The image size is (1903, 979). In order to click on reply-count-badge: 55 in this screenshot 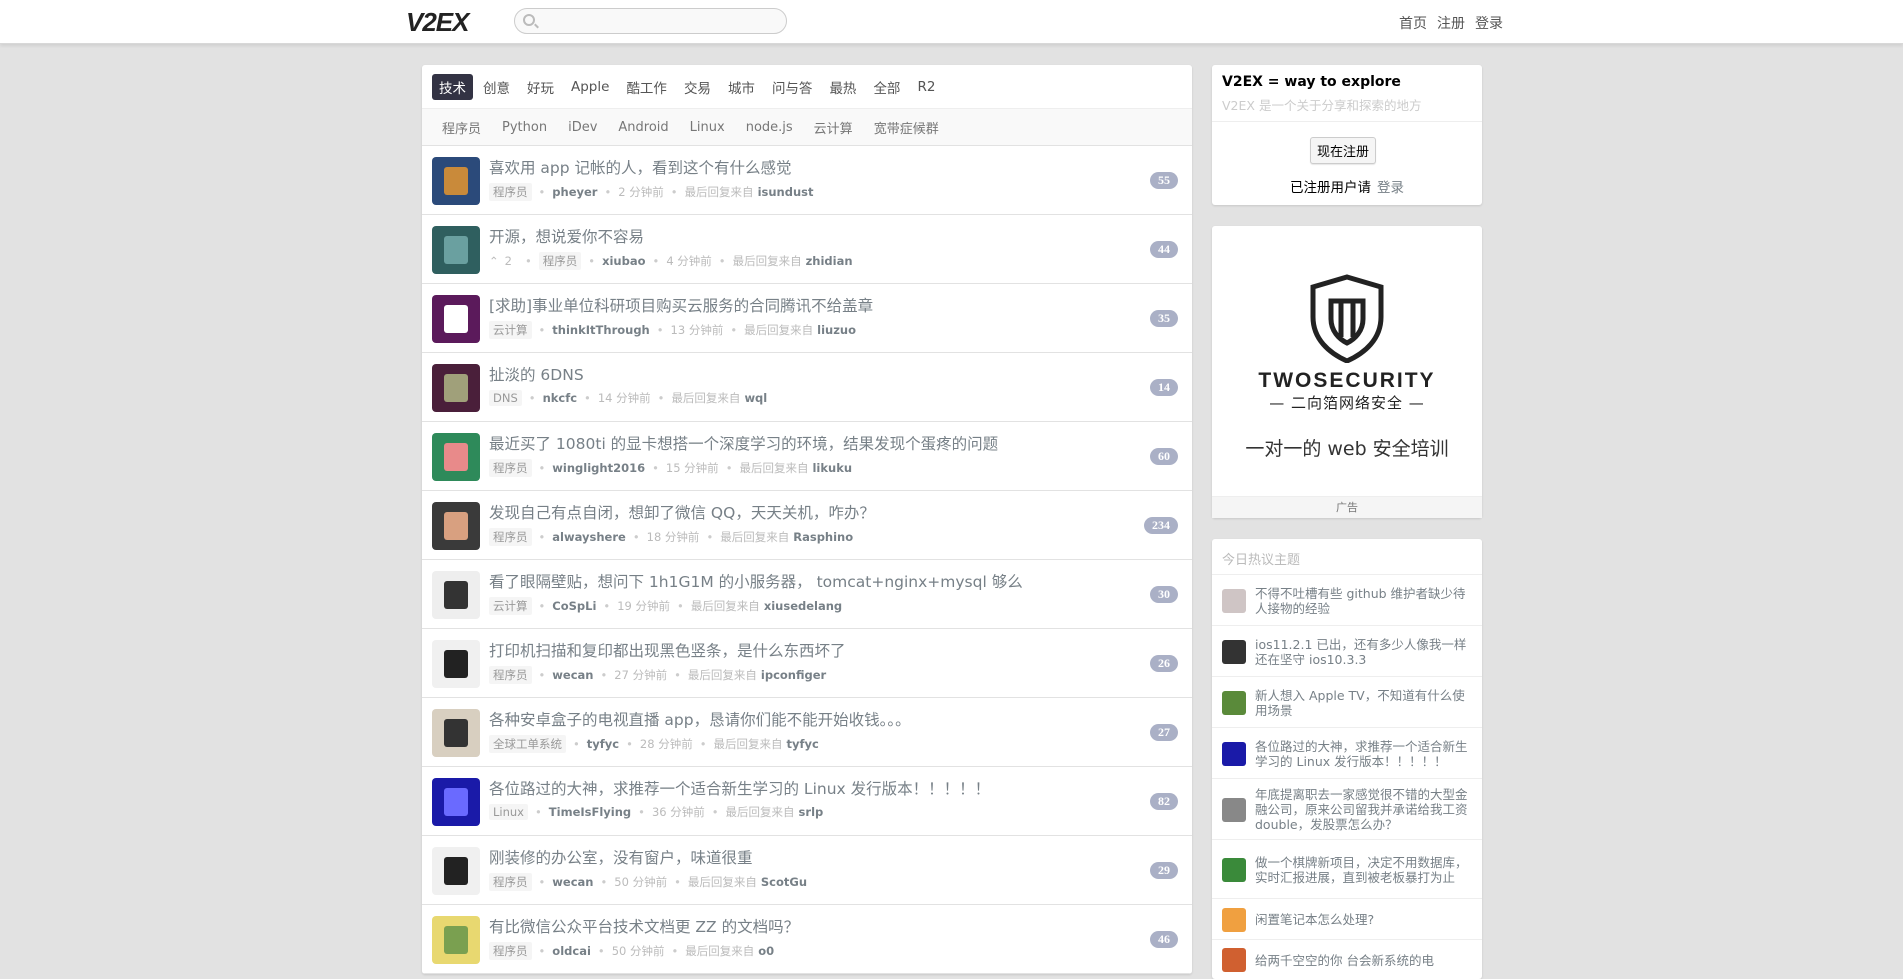, I will do `click(1164, 180)`.